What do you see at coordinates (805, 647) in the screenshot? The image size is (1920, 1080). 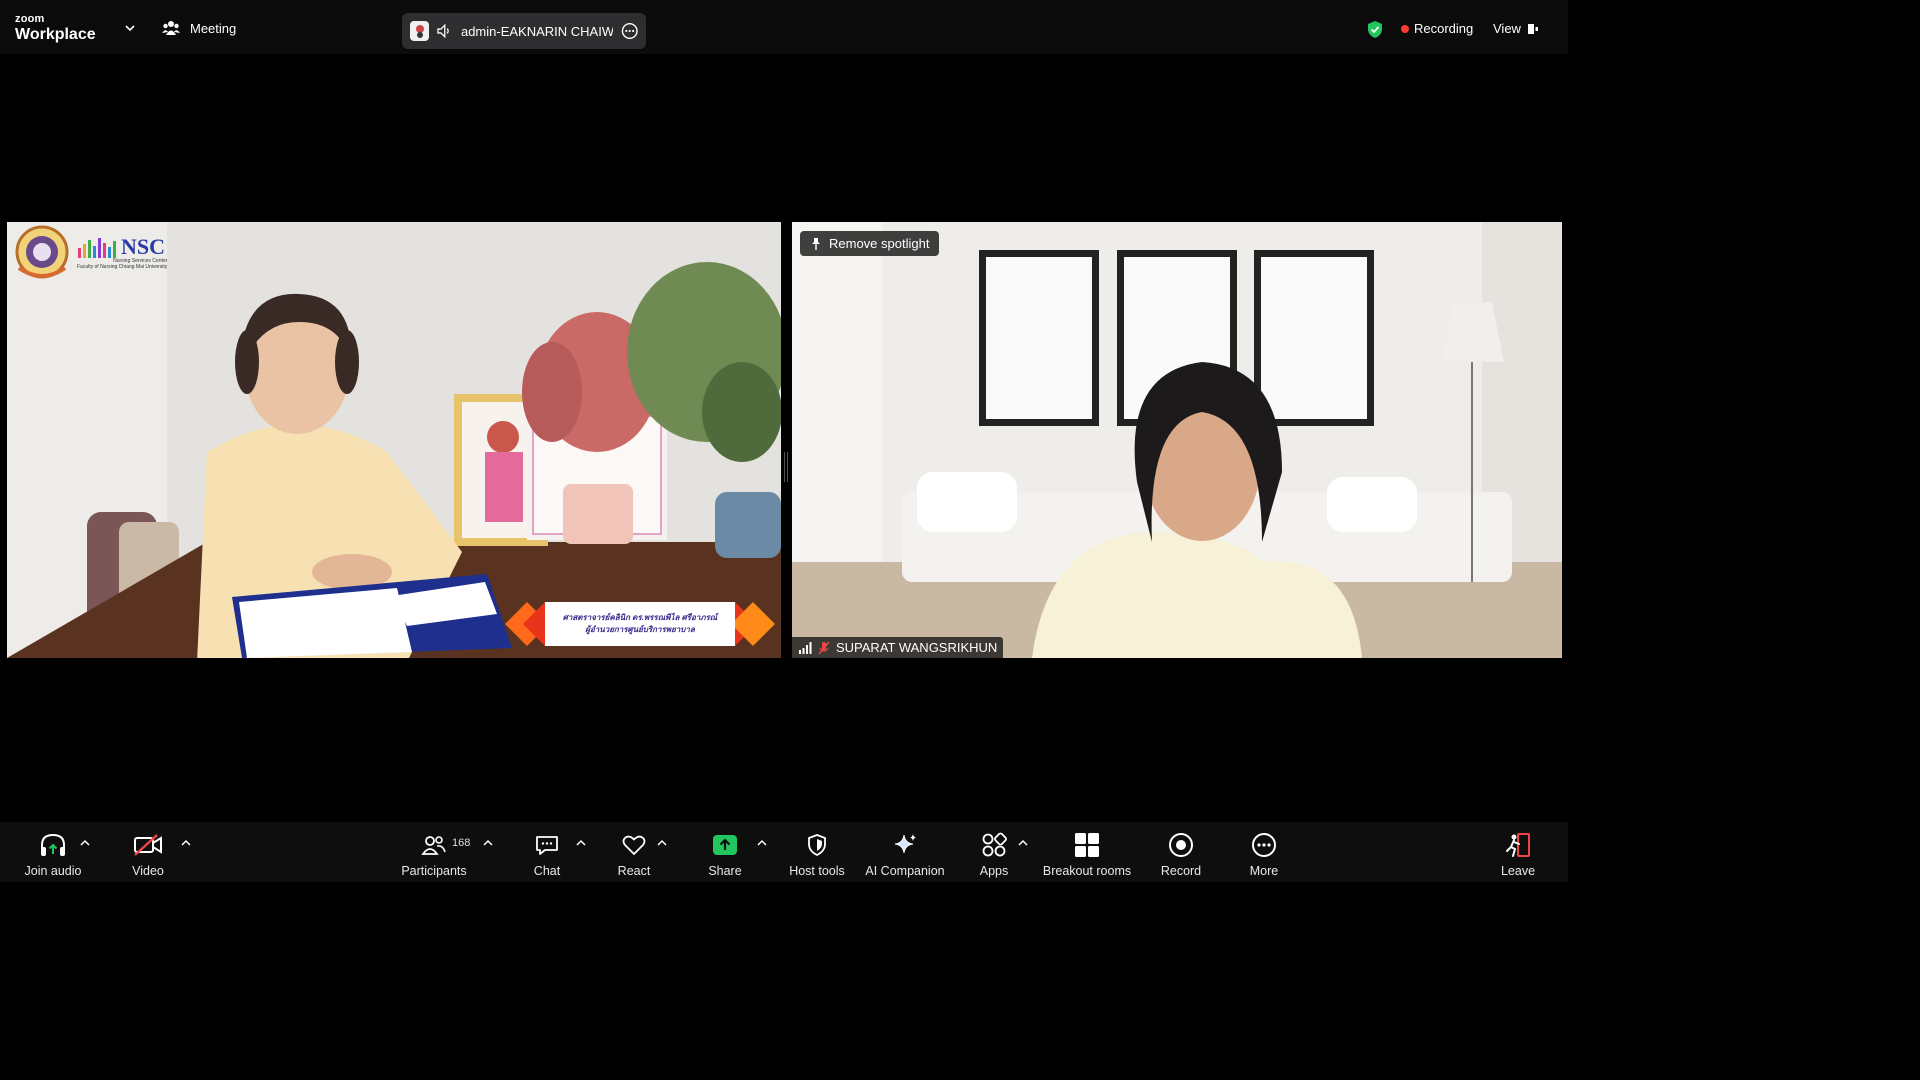 I see `signal-icon` at bounding box center [805, 647].